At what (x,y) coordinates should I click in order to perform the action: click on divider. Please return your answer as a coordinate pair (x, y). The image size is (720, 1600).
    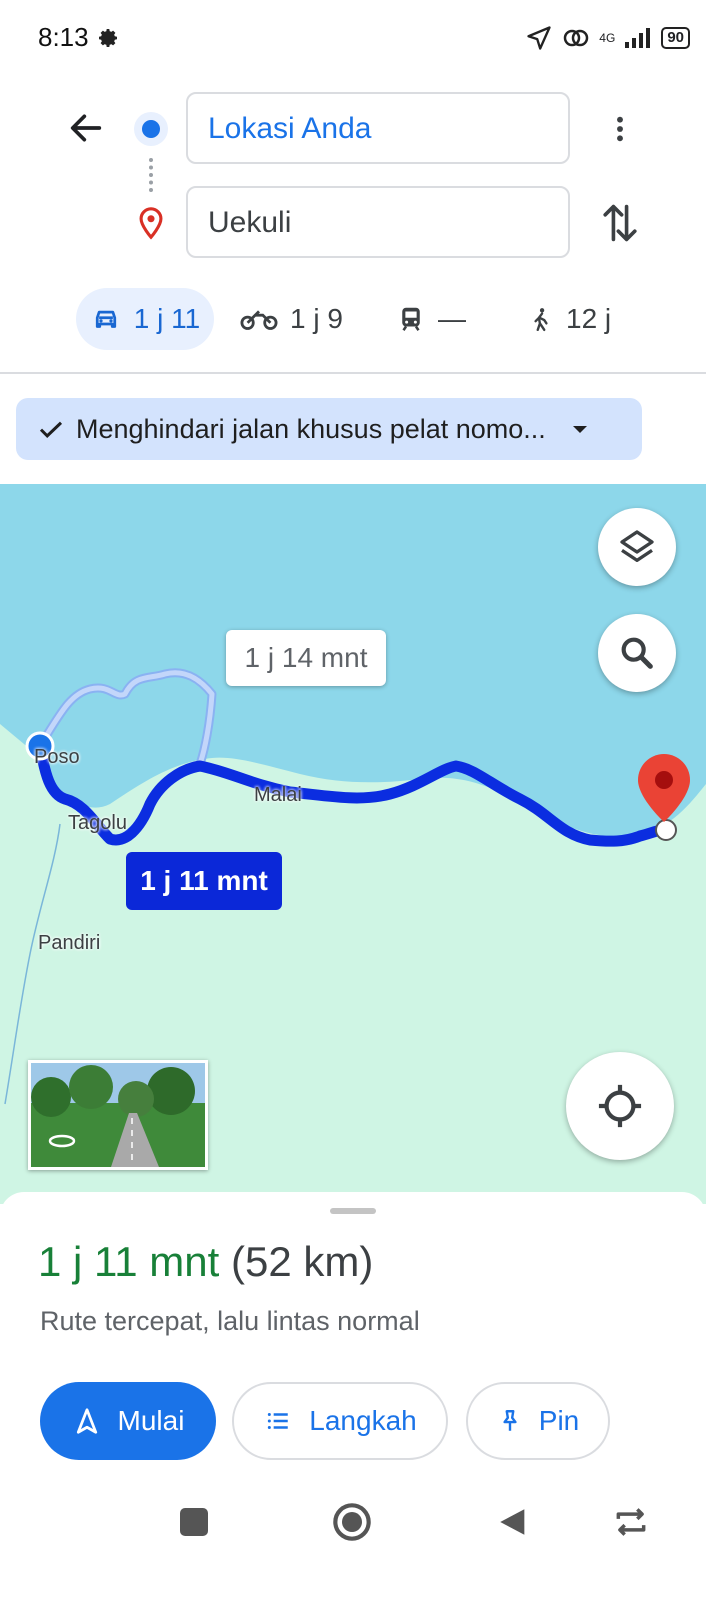
    Looking at the image, I should click on (353, 373).